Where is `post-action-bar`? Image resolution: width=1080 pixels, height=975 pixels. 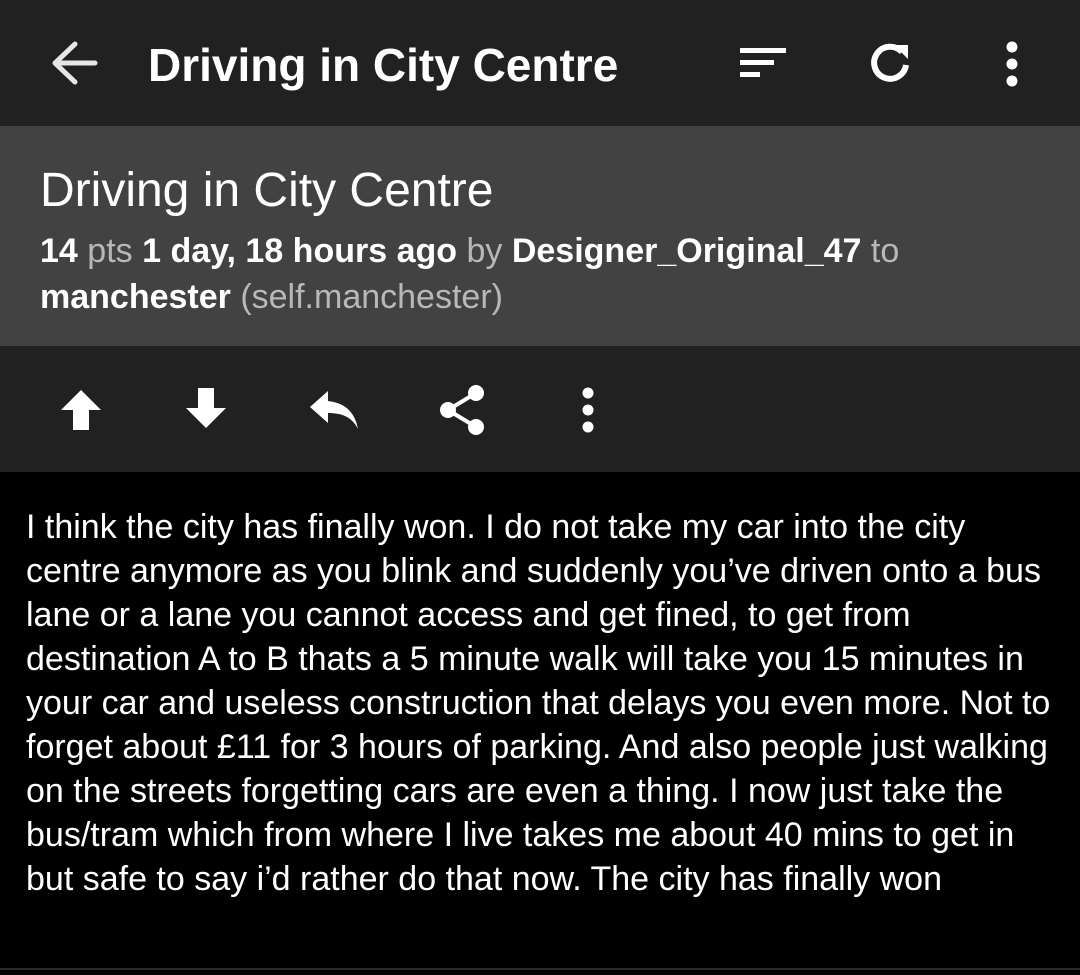
post-action-bar is located at coordinates (540, 409).